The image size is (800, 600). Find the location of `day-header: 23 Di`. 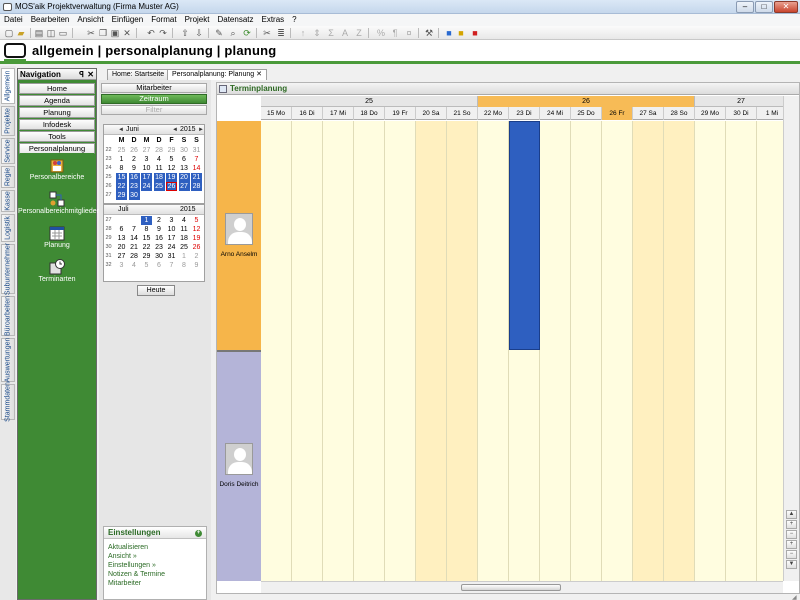

day-header: 23 Di is located at coordinates (524, 113).